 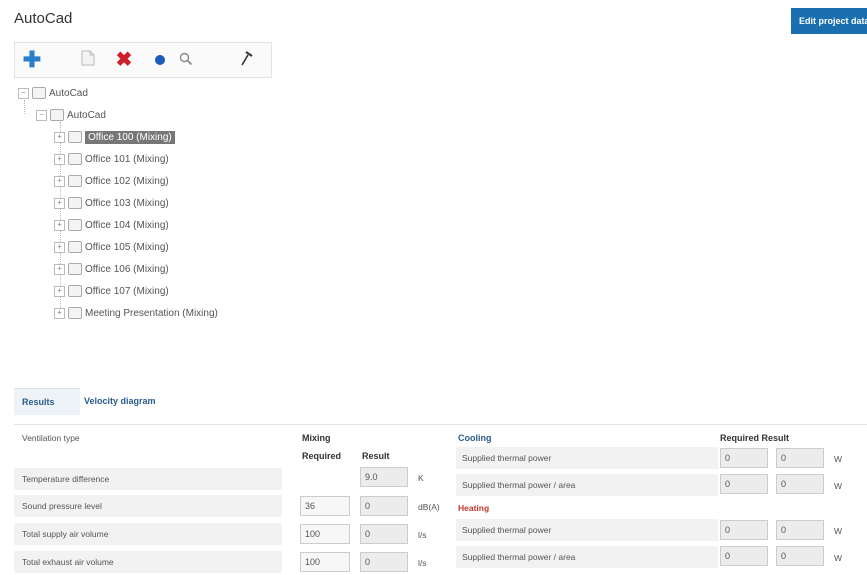 What do you see at coordinates (130, 137) in the screenshot?
I see `tree-node-label: Office 100 (Mixing)` at bounding box center [130, 137].